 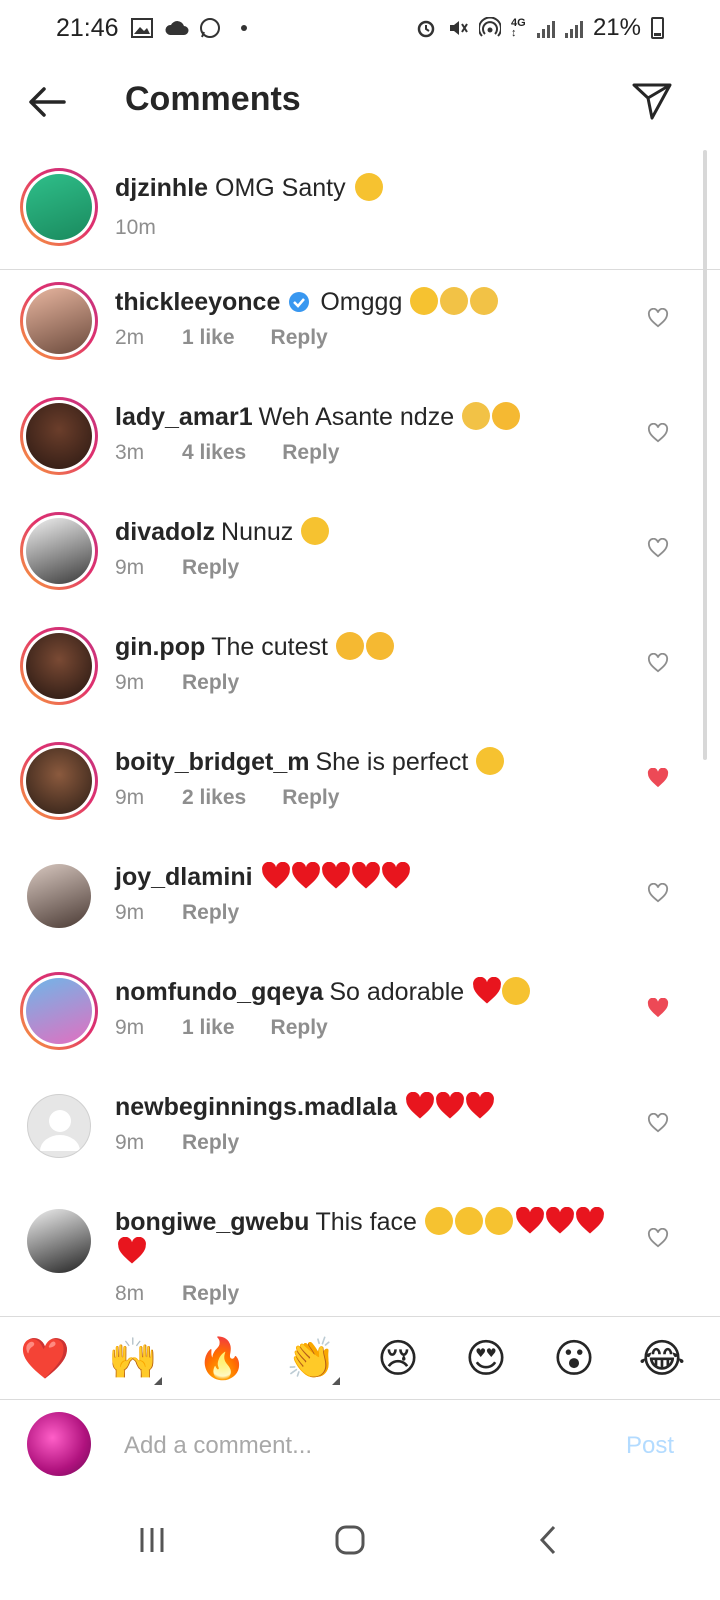 What do you see at coordinates (184, 877) in the screenshot?
I see `username: joy_dlamini` at bounding box center [184, 877].